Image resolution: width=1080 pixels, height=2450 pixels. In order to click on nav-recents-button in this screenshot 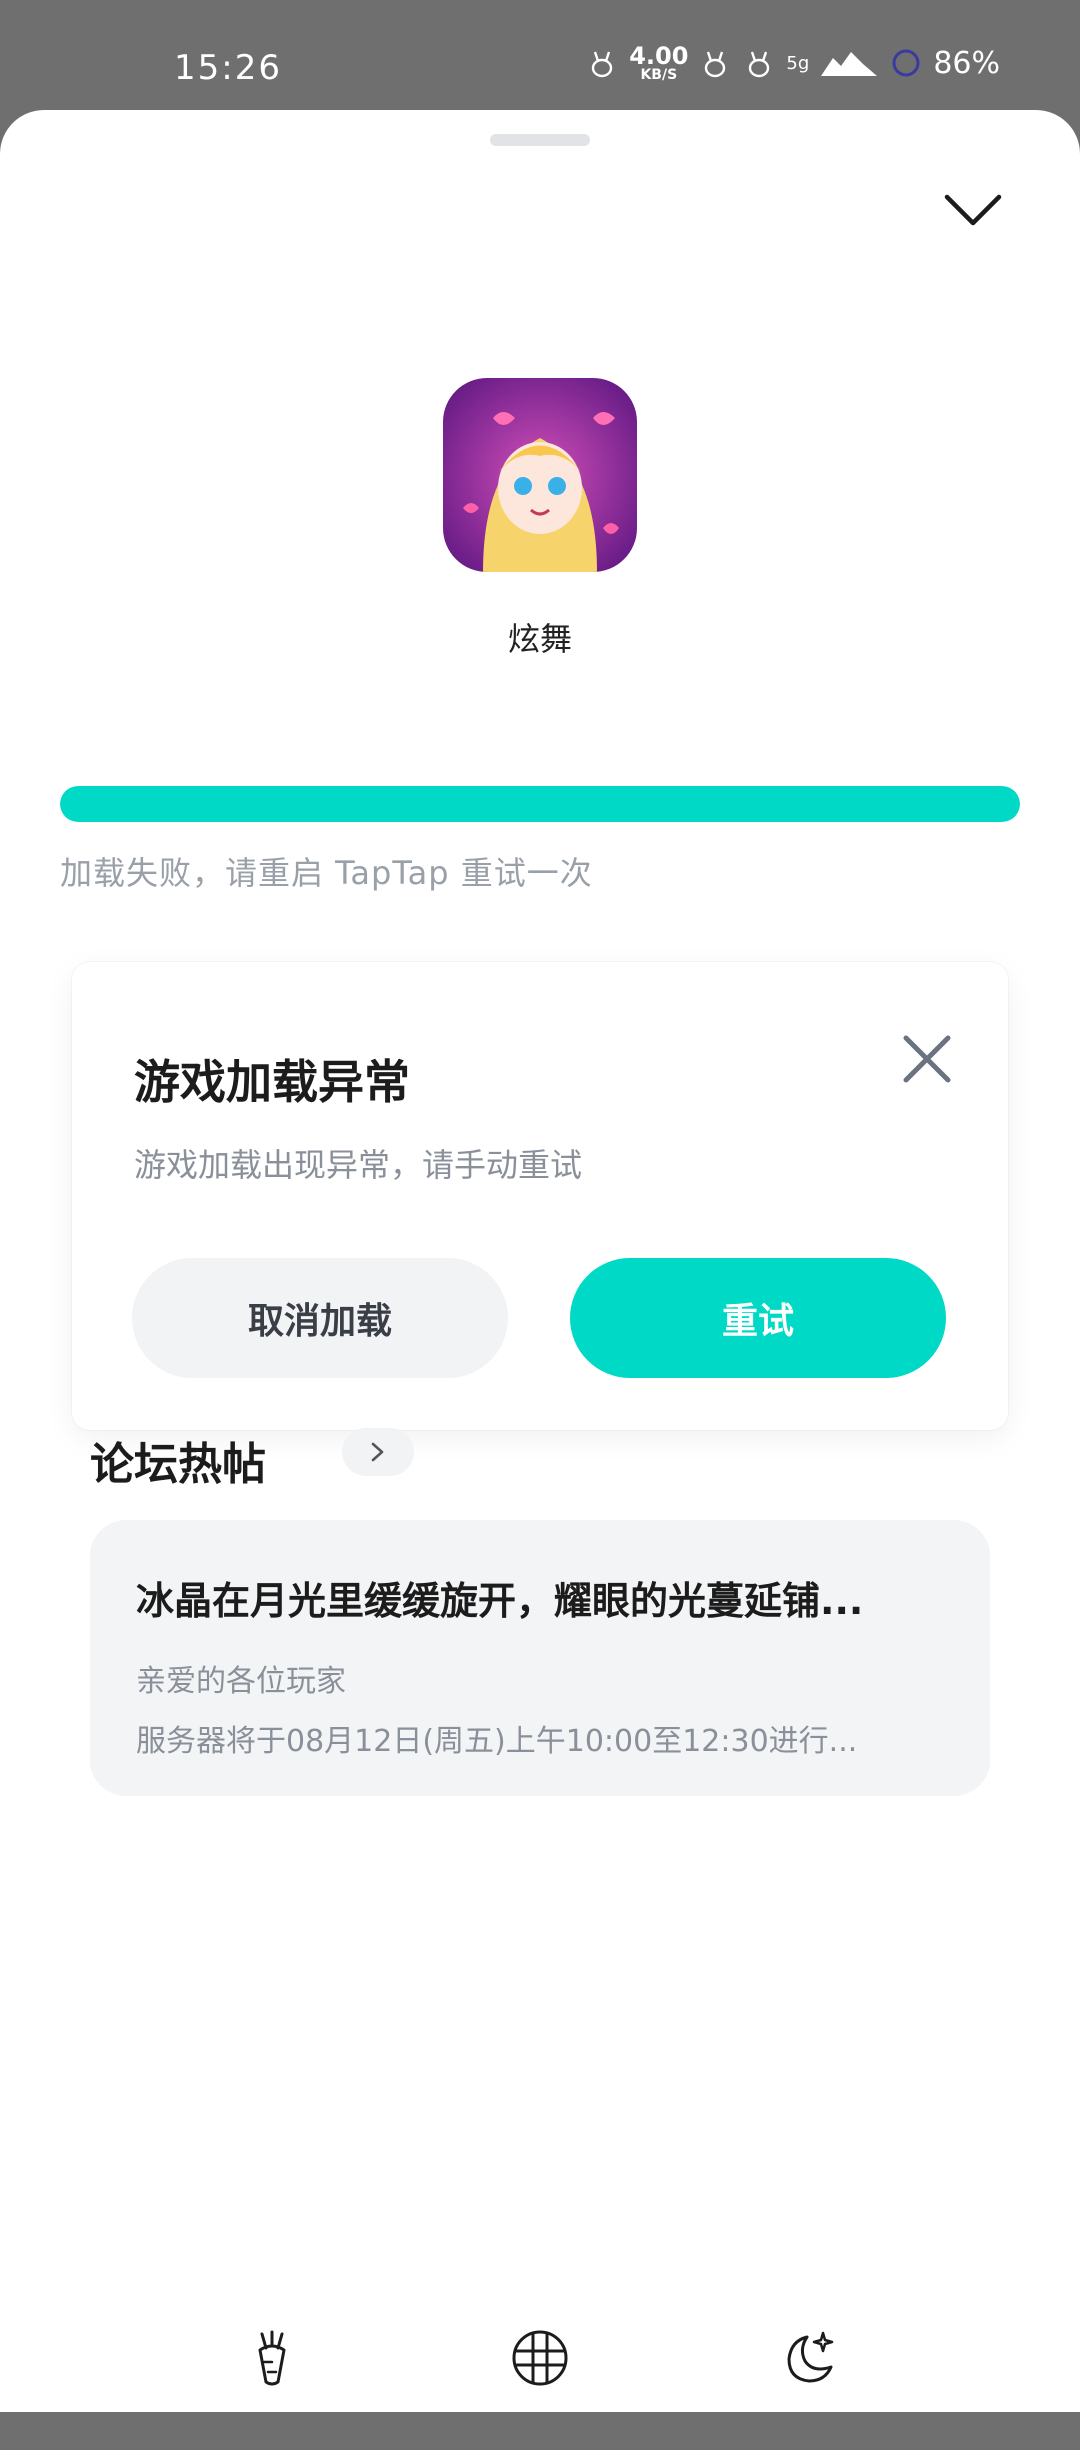, I will do `click(808, 2358)`.